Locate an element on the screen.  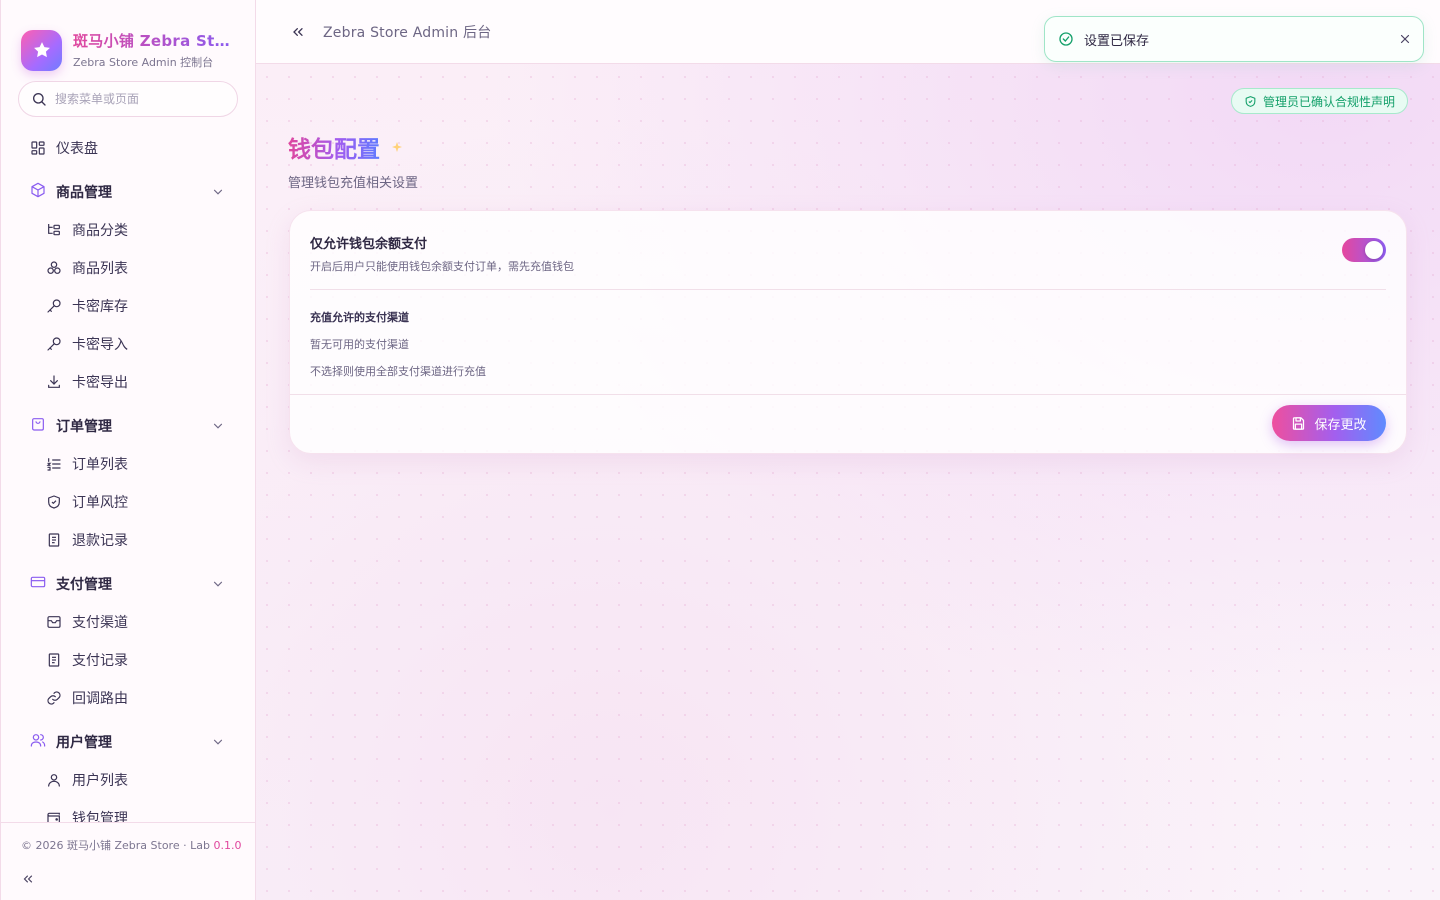
sidebar-item-user-list: 用户列表 is located at coordinates (128, 780).